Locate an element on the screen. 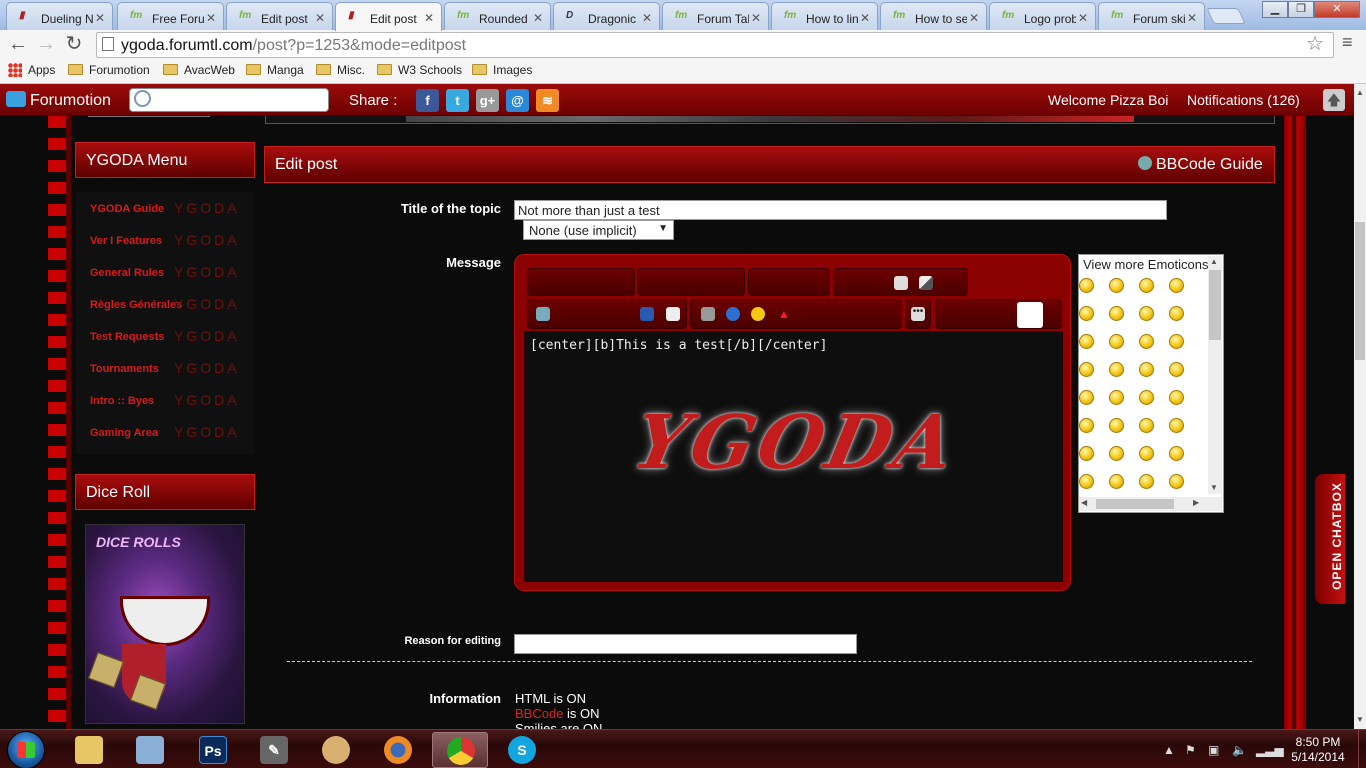 This screenshot has height=768, width=1366. notifications-link: Notifications (126) is located at coordinates (1243, 100).